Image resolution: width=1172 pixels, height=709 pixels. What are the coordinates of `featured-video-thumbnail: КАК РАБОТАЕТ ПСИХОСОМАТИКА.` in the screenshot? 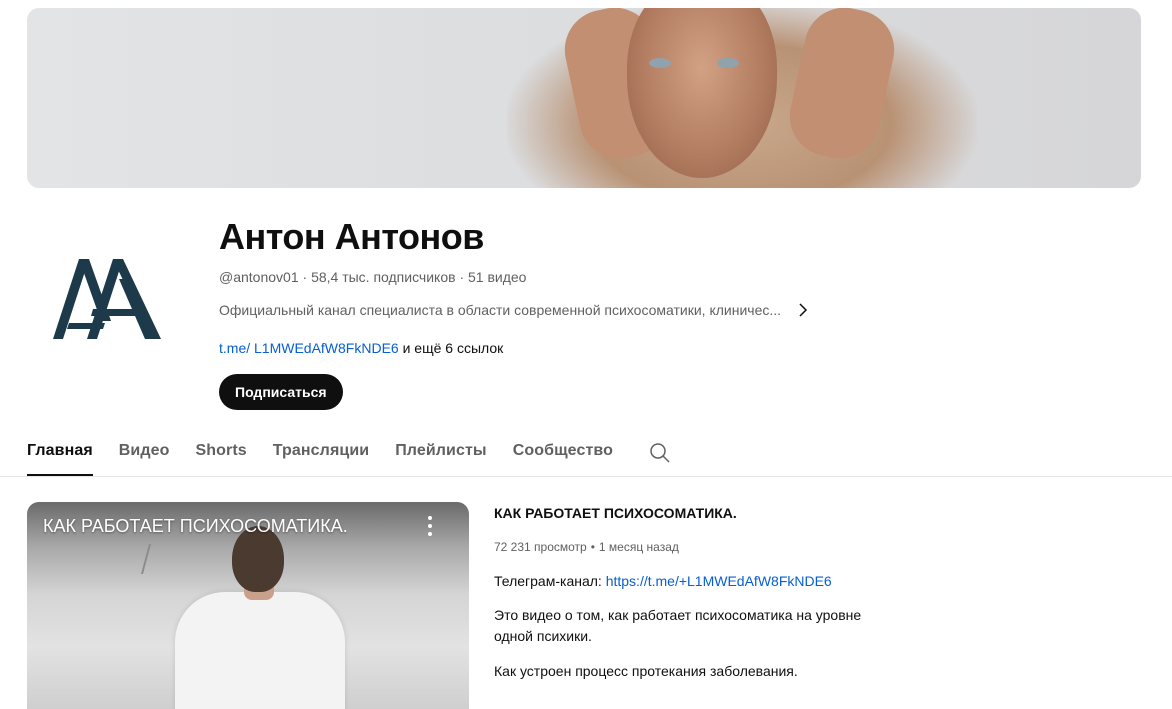 It's located at (248, 605).